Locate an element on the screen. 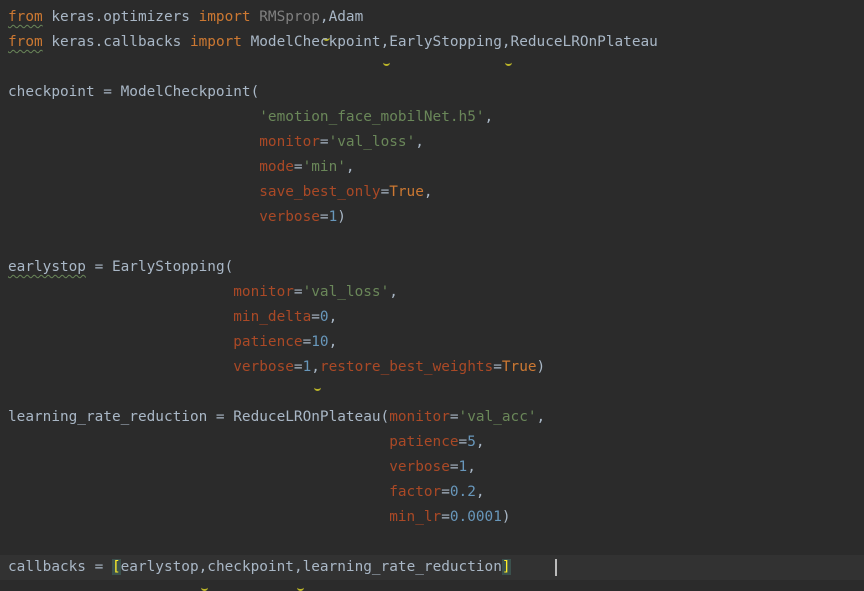 This screenshot has height=591, width=864. code-line: patience=10, is located at coordinates (432, 342).